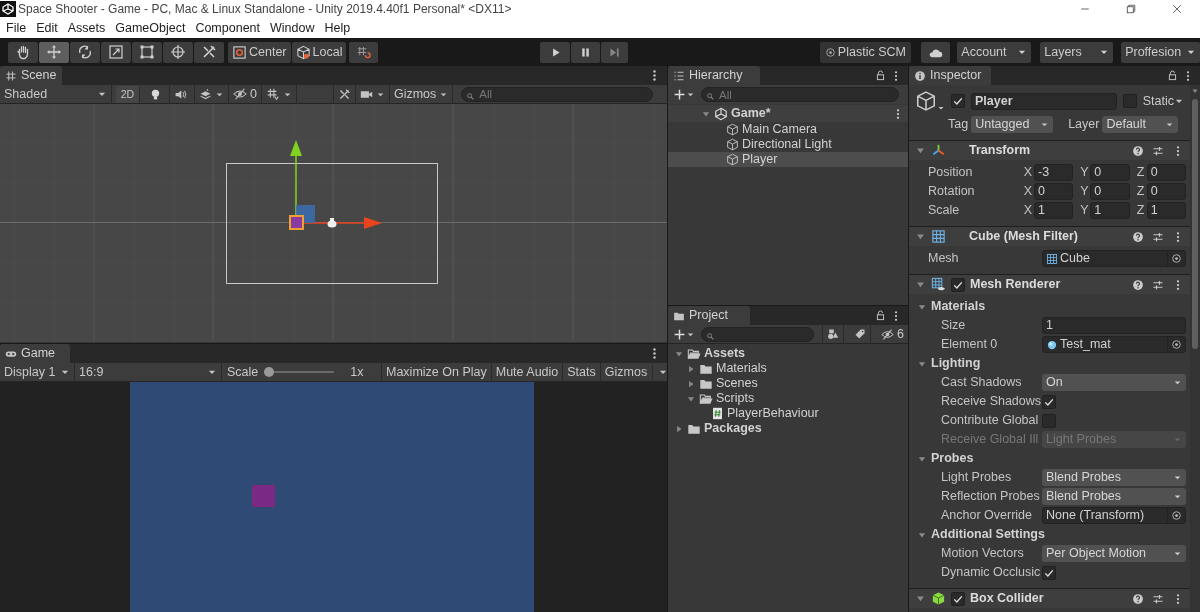 The image size is (1200, 612). What do you see at coordinates (335, 185) in the screenshot?
I see `move-gizmo-drawing` at bounding box center [335, 185].